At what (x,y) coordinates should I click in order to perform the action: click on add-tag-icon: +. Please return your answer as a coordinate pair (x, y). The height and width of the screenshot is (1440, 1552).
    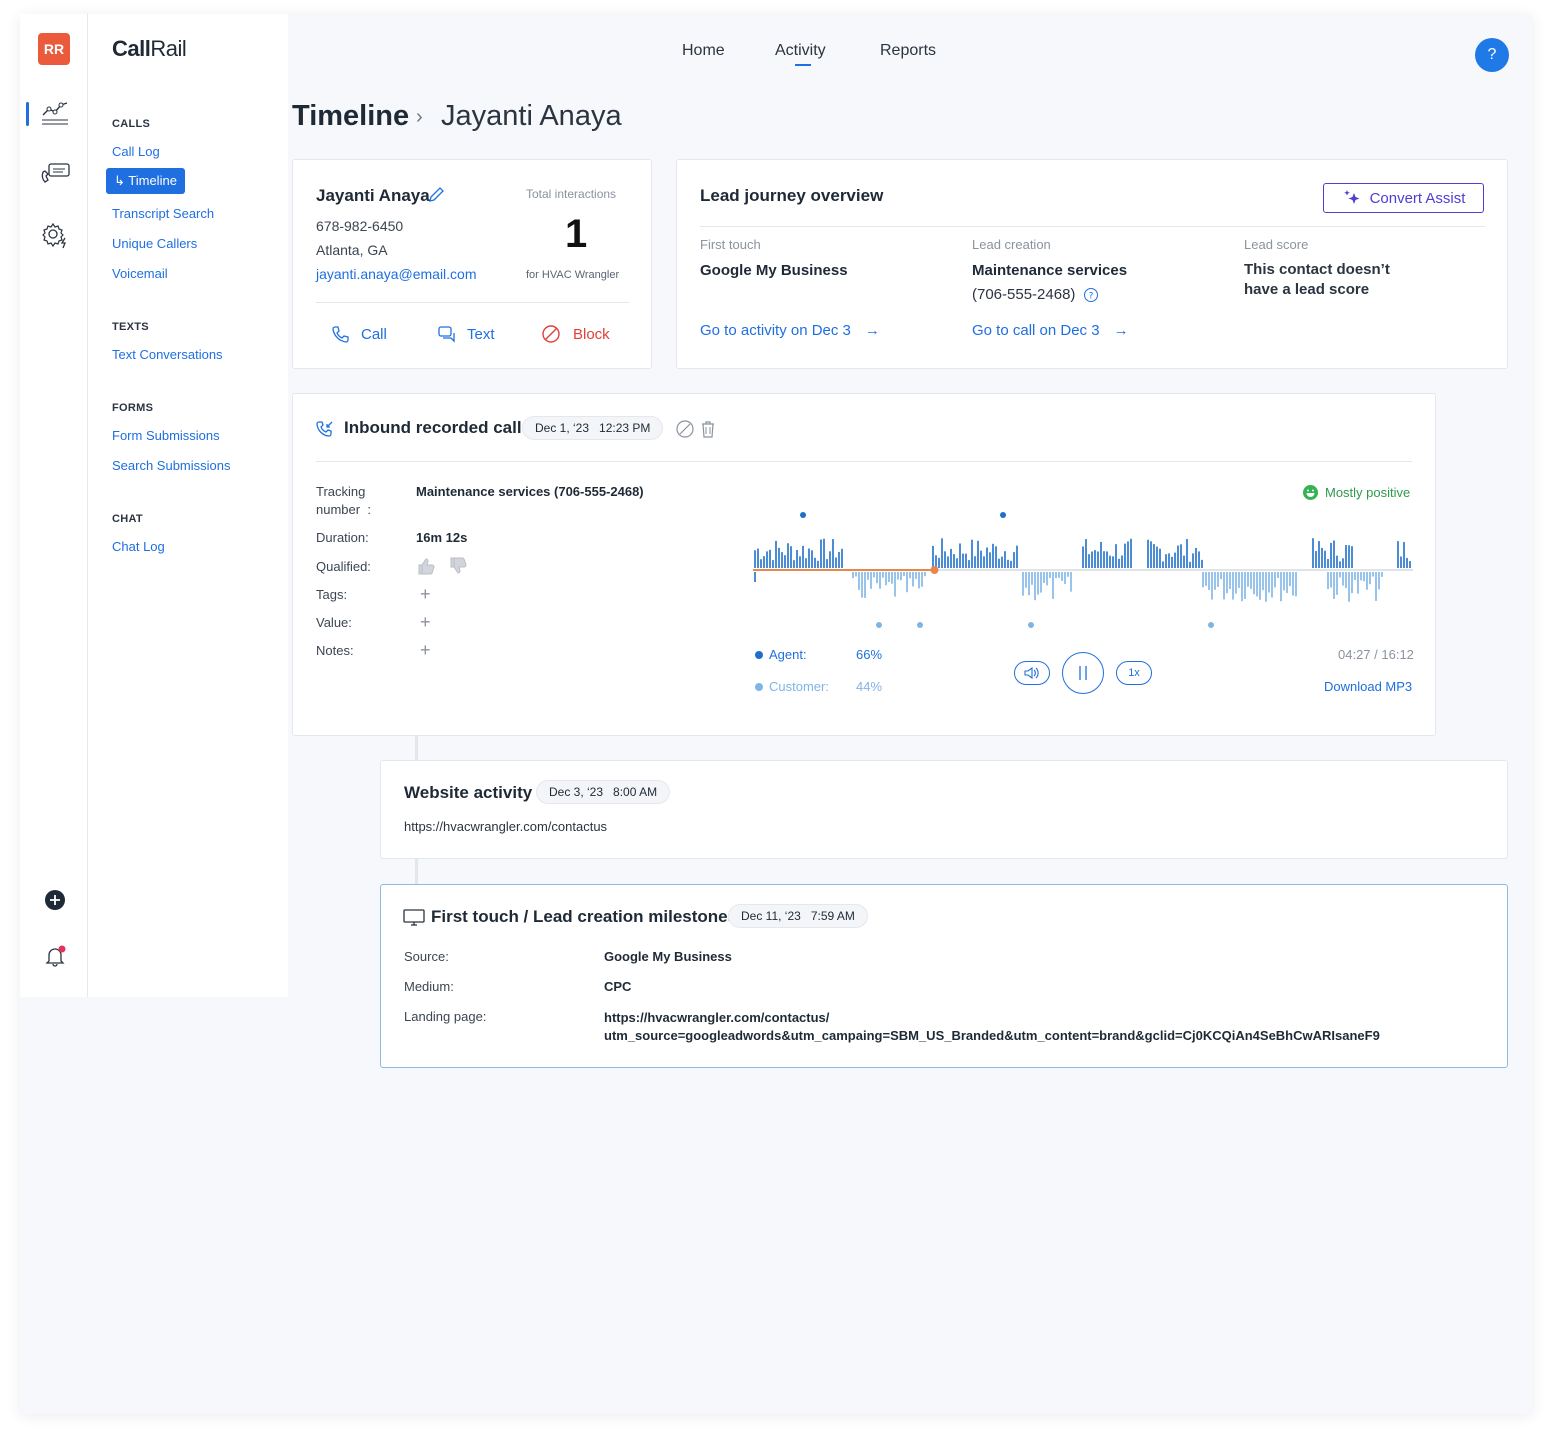
    Looking at the image, I should click on (425, 594).